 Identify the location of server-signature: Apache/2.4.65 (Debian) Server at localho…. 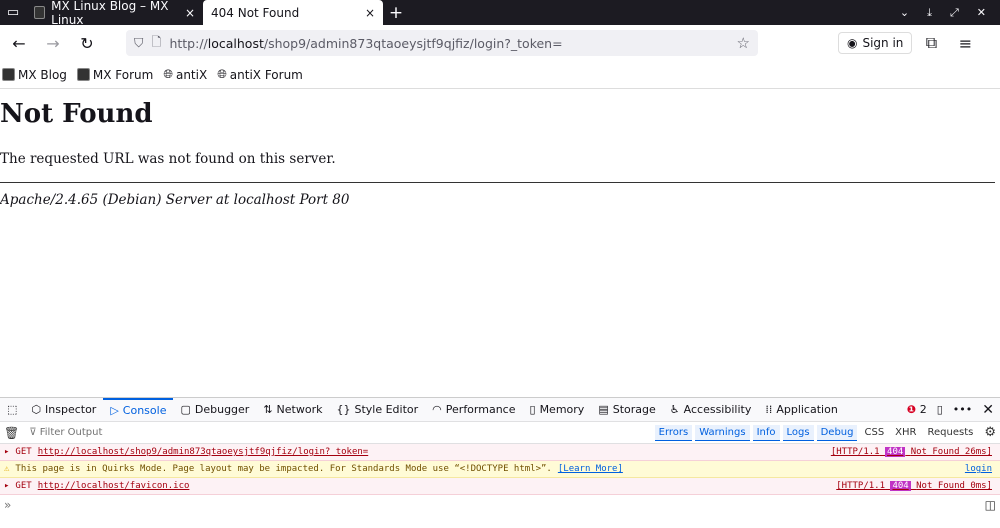
(175, 200).